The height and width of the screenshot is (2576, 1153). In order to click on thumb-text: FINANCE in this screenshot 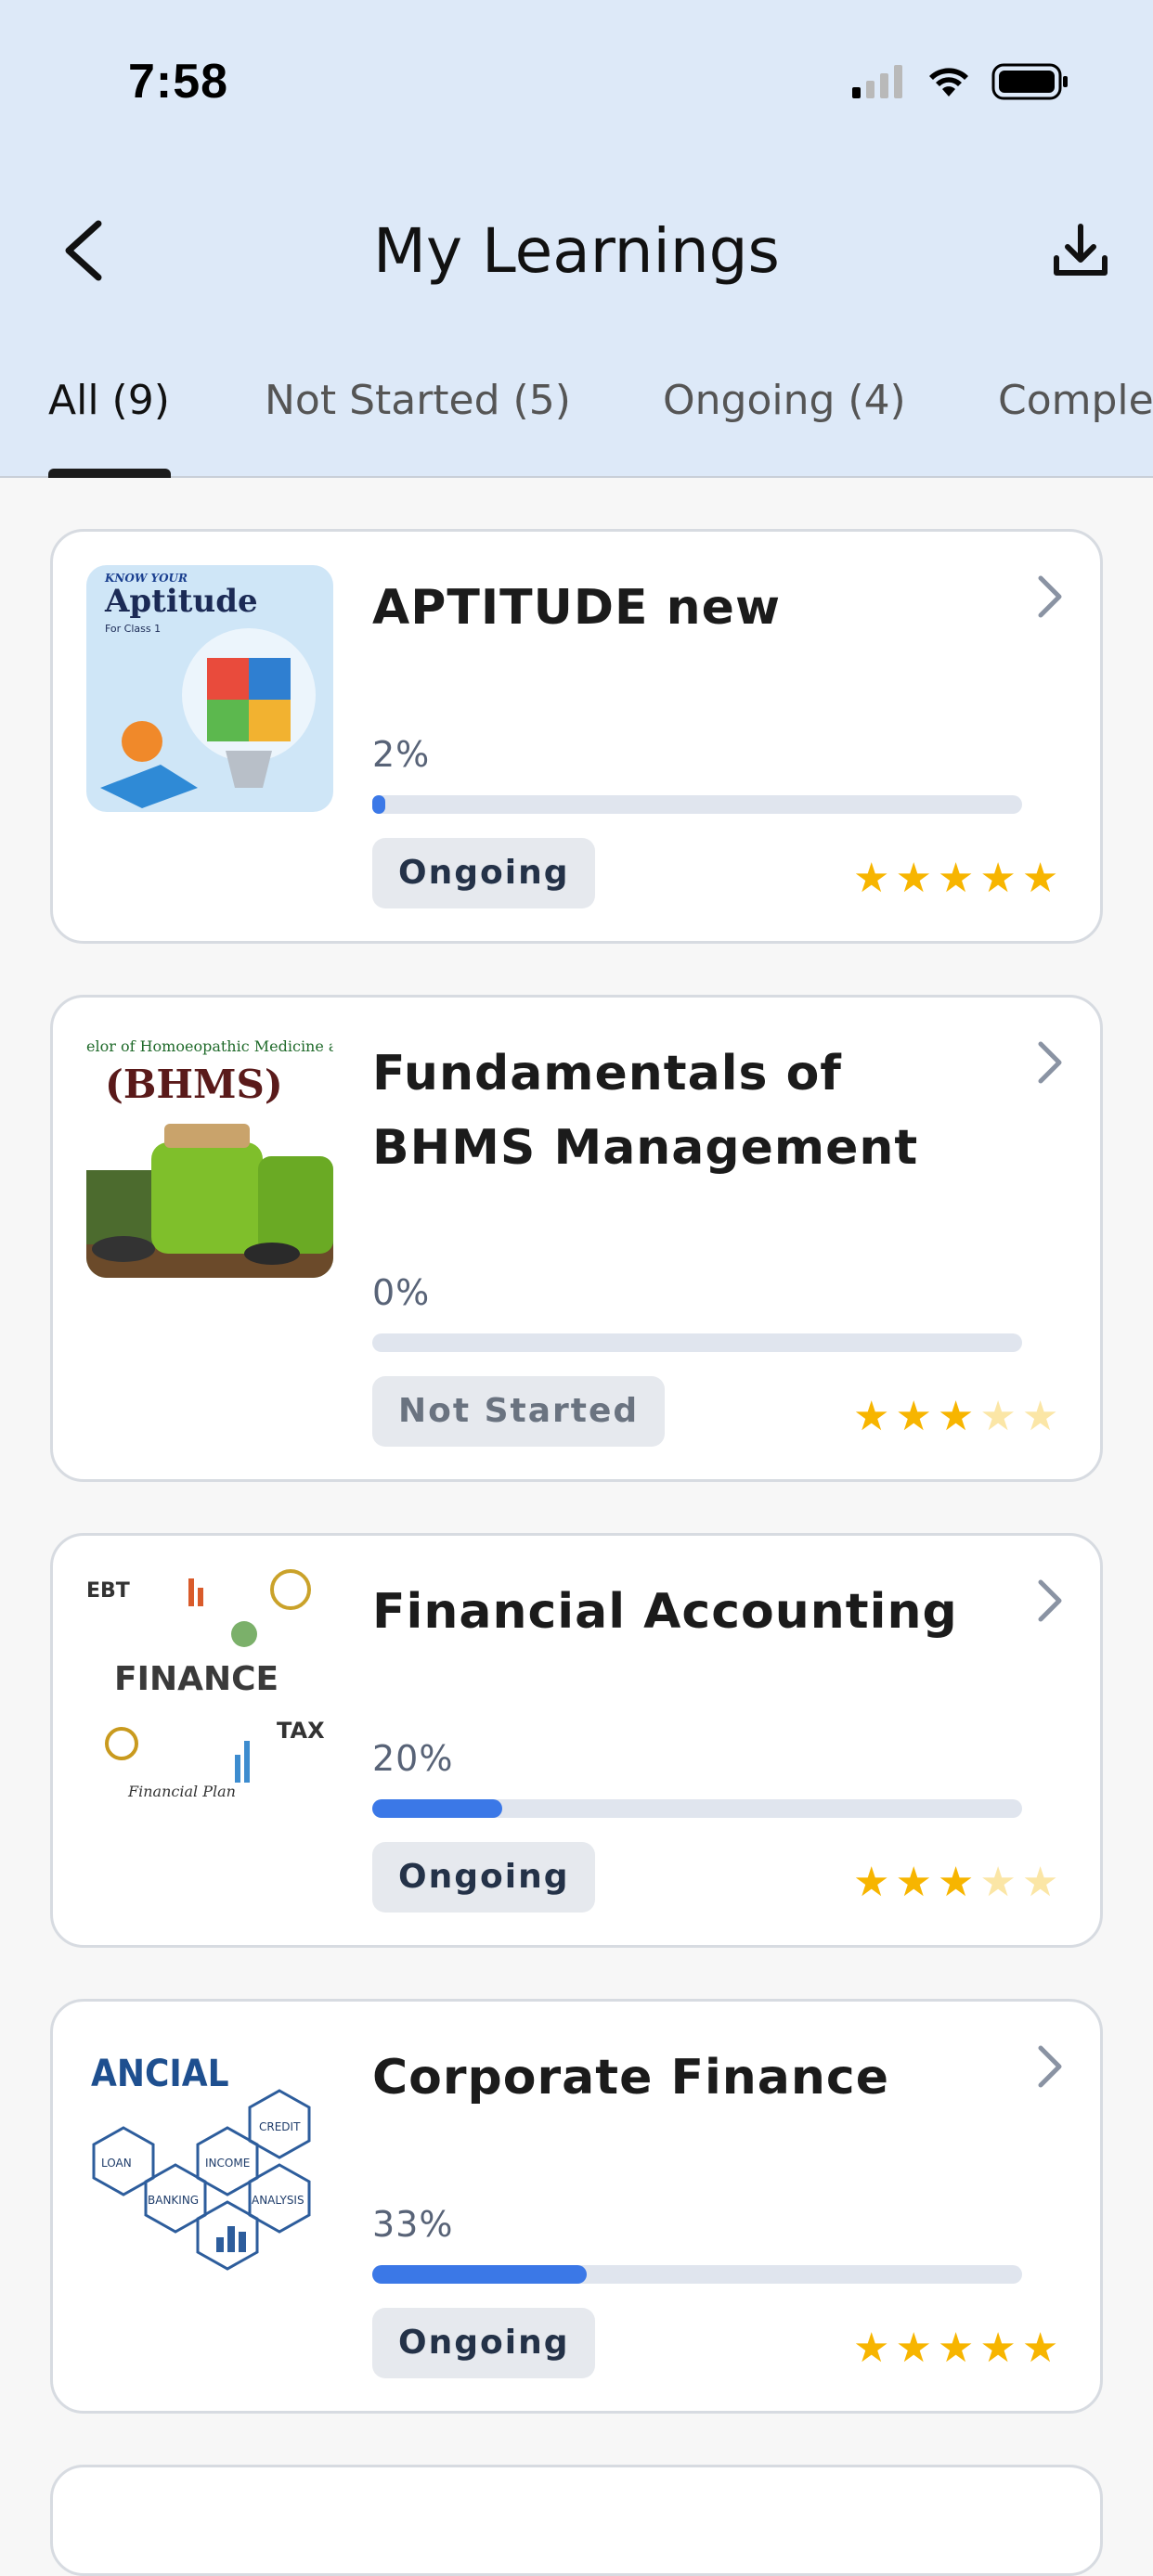, I will do `click(196, 1679)`.